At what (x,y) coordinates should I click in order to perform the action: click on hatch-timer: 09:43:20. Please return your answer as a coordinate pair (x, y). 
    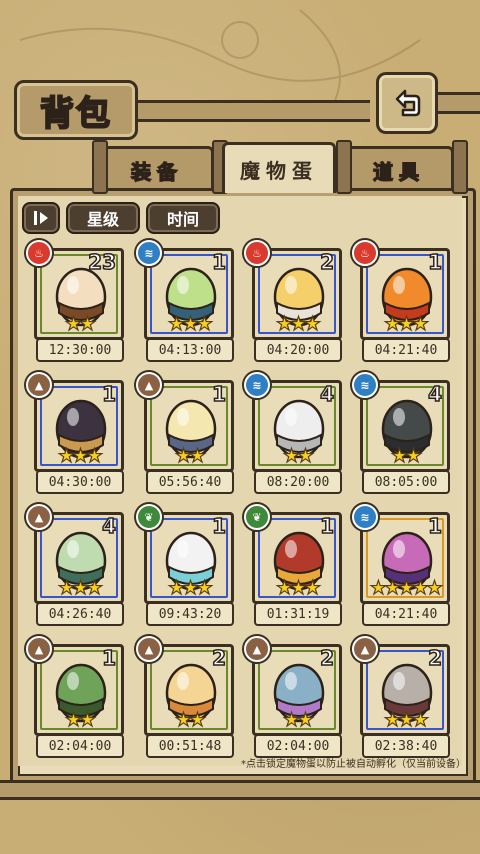
    Looking at the image, I should click on (190, 614).